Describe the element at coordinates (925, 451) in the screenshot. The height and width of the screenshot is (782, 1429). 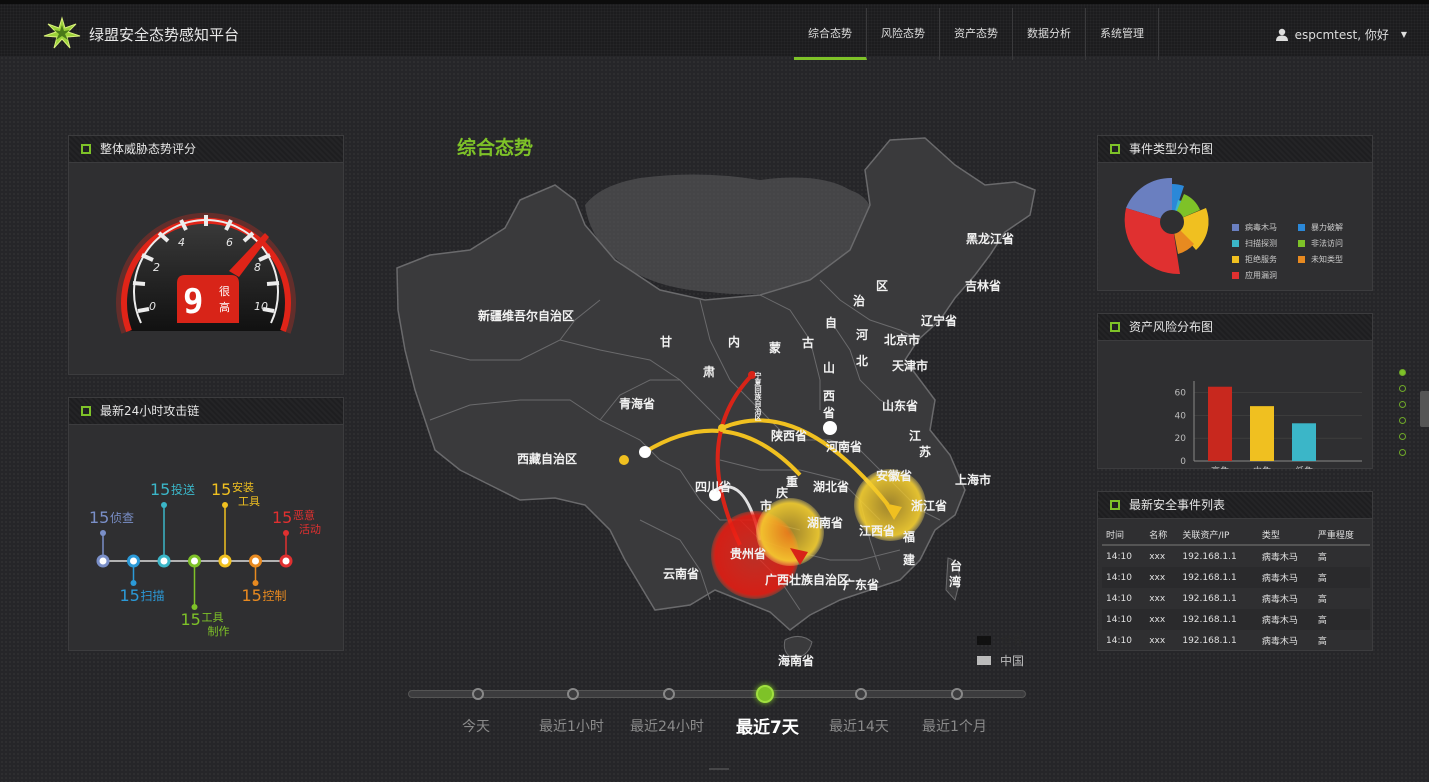
I see `province-label: 苏` at that location.